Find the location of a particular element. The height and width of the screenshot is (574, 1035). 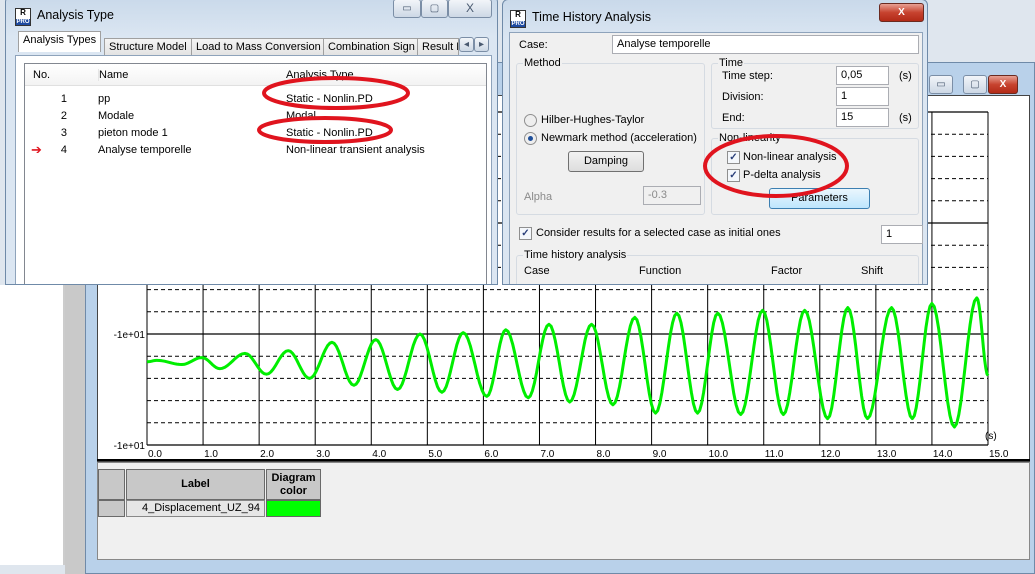

column-header-analysis-type: Analysis Type is located at coordinates (320, 75).